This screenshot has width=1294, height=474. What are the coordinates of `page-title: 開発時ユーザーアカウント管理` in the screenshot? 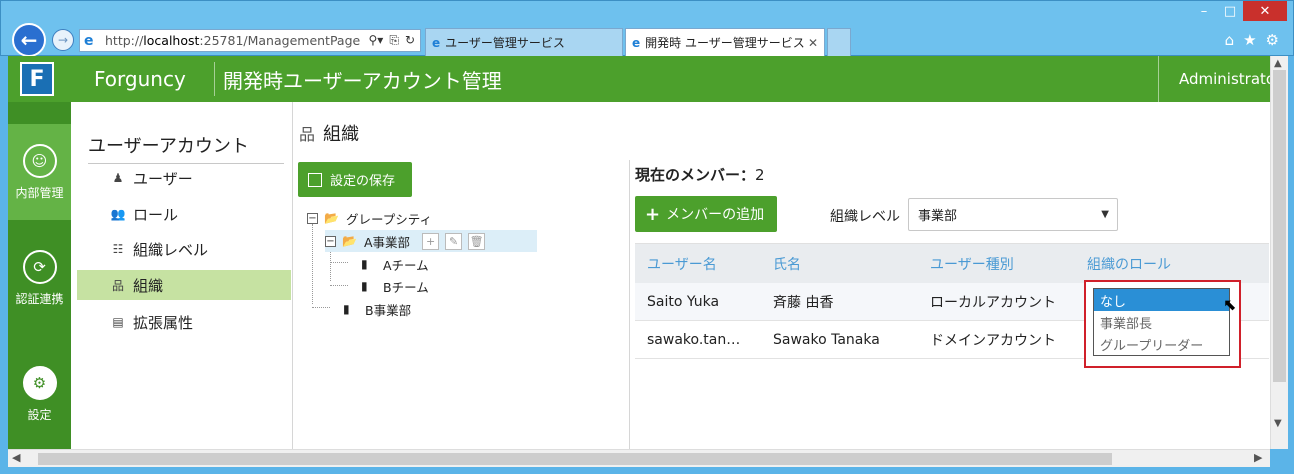 It's located at (362, 80).